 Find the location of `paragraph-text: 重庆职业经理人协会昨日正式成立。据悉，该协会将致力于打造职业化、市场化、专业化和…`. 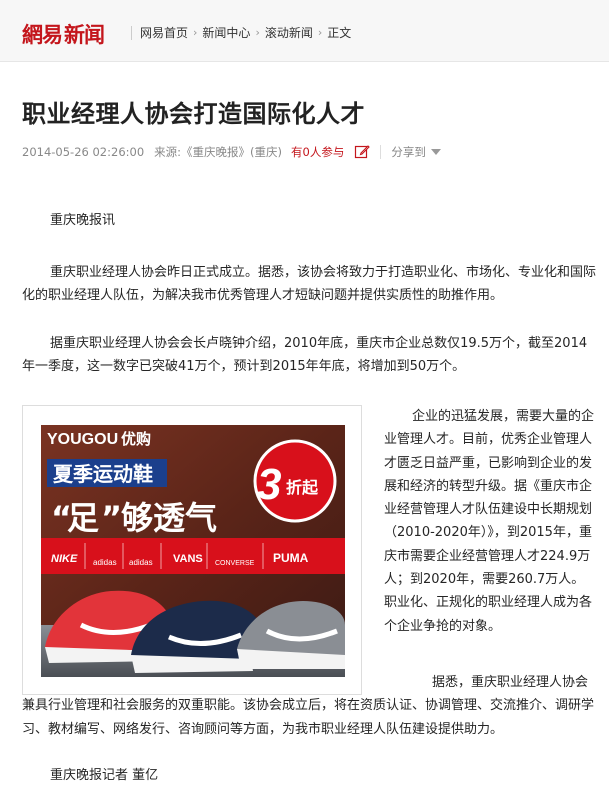

paragraph-text: 重庆职业经理人协会昨日正式成立。据悉，该协会将致力于打造职业化、市场化、专业化和… is located at coordinates (309, 284).